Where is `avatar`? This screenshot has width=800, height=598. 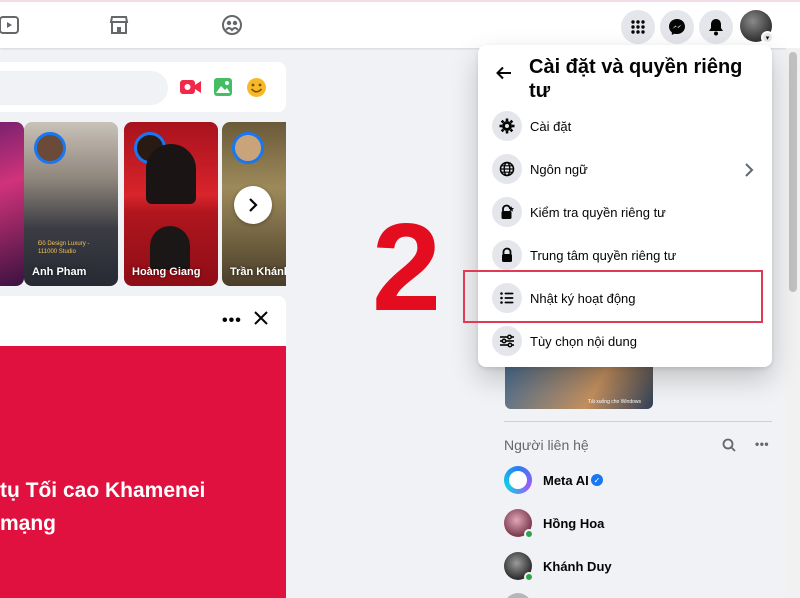 avatar is located at coordinates (518, 595).